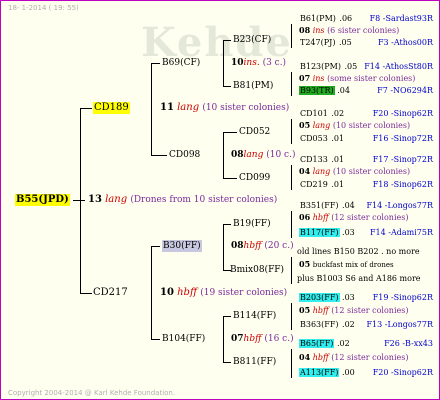 This screenshot has width=440, height=400. Describe the element at coordinates (363, 30) in the screenshot. I see `gen4-note: (6 sister colonies)` at that location.